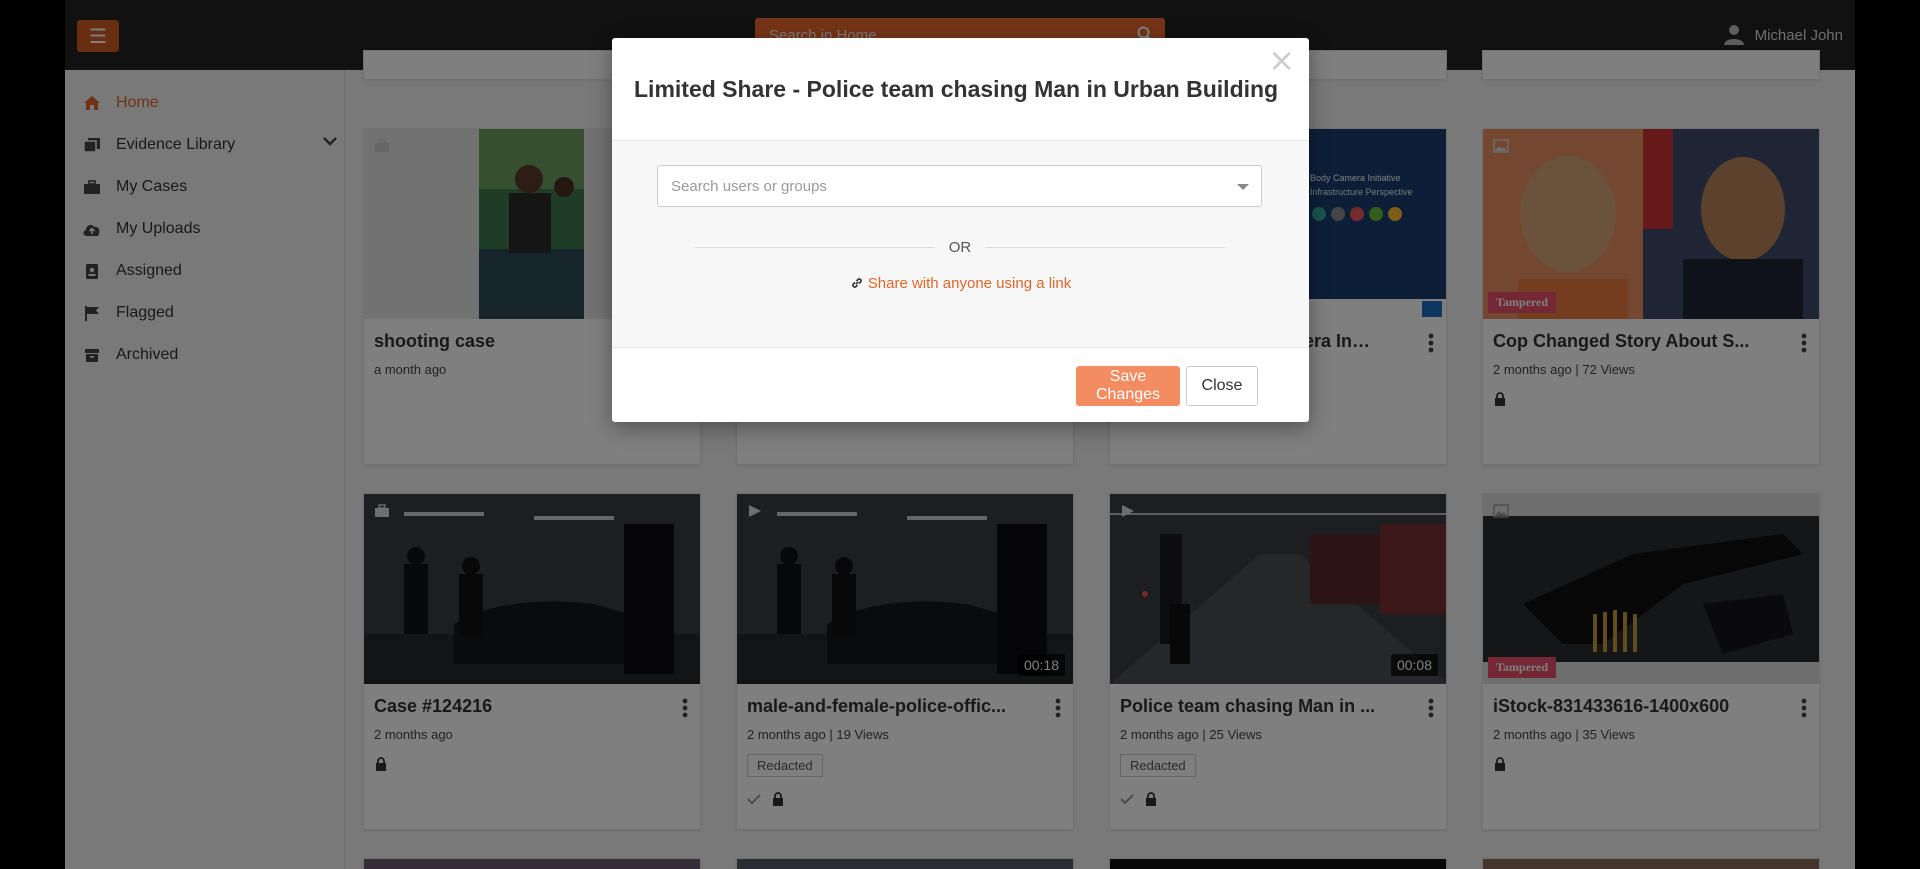 This screenshot has width=1920, height=869. Describe the element at coordinates (969, 283) in the screenshot. I see `share-link-text: Share with anyone using a link` at that location.